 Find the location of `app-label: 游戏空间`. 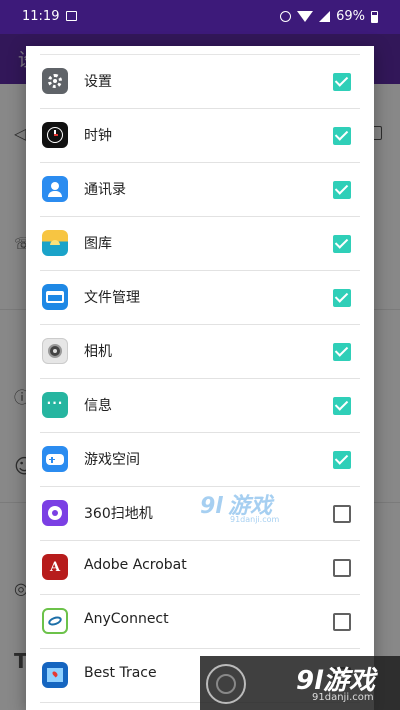

app-label: 游戏空间 is located at coordinates (112, 460).